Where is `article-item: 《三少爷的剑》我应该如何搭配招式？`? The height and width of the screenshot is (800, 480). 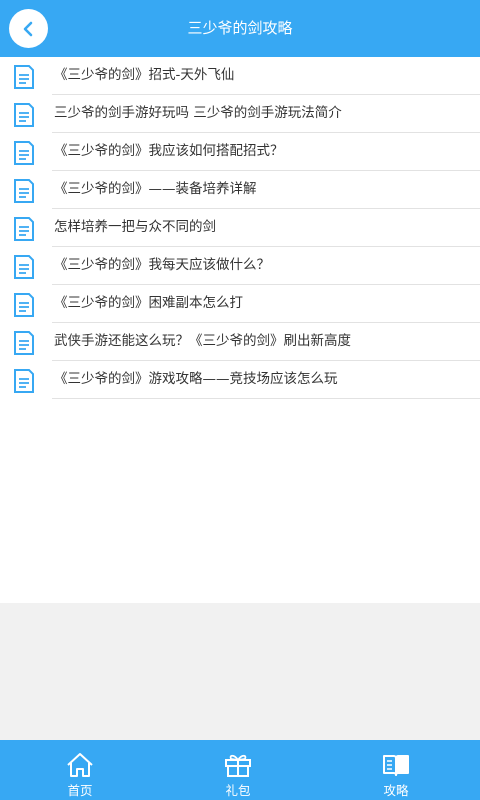
article-item: 《三少爷的剑》我应该如何搭配招式？ is located at coordinates (240, 152).